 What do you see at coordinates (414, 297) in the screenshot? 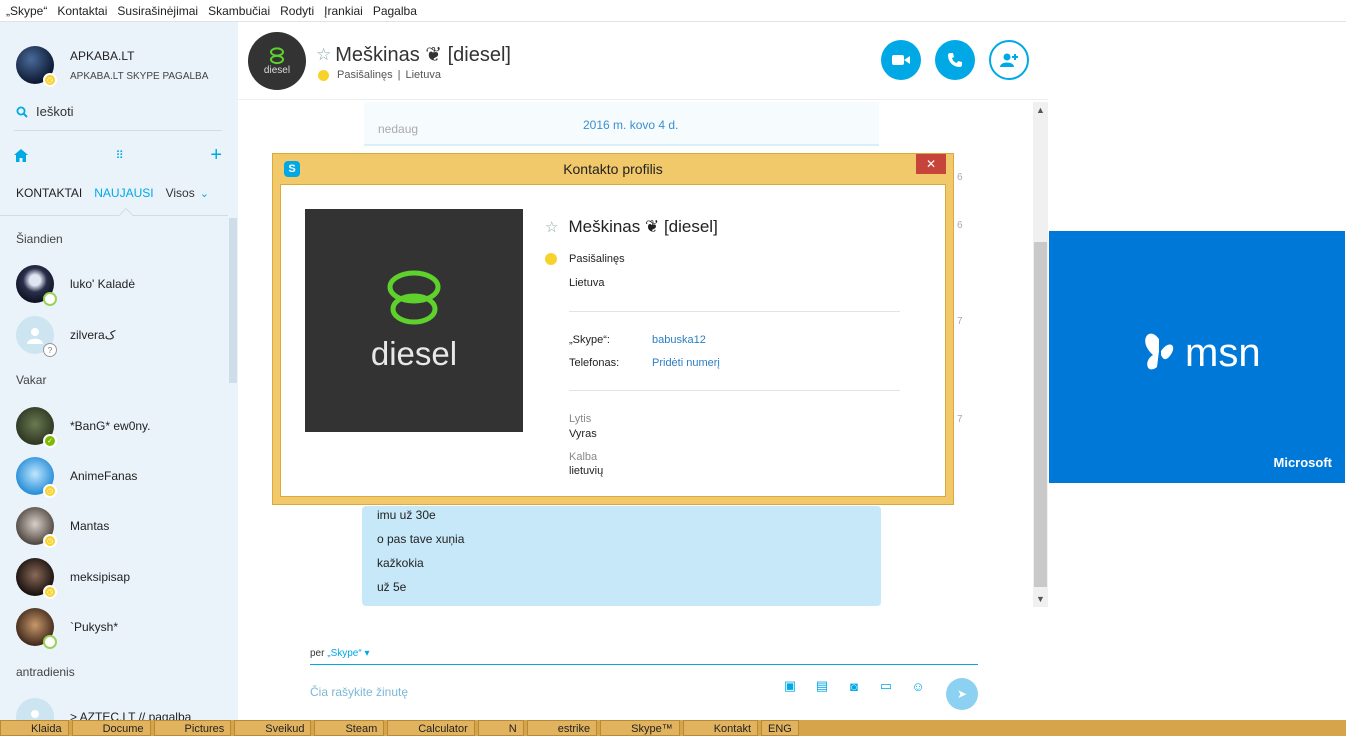
I see `diesel-logo-icon` at bounding box center [414, 297].